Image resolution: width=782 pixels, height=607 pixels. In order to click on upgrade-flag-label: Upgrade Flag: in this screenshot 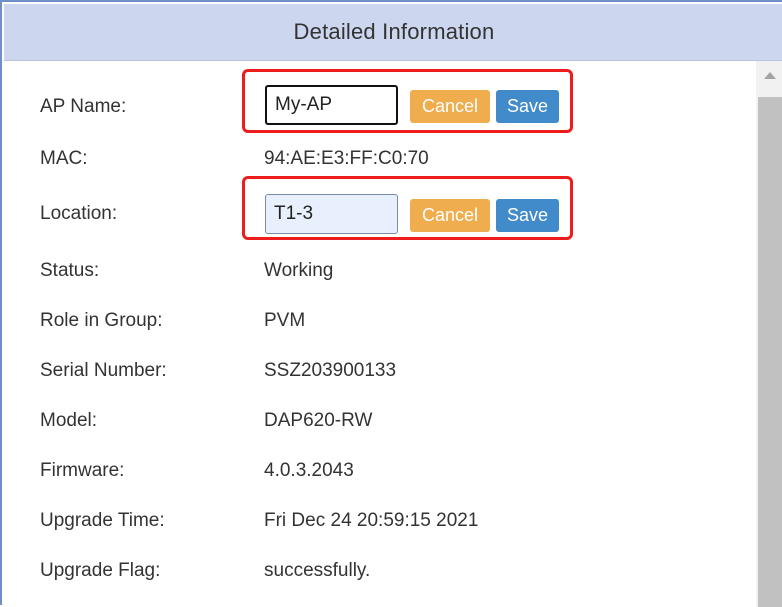, I will do `click(100, 570)`.